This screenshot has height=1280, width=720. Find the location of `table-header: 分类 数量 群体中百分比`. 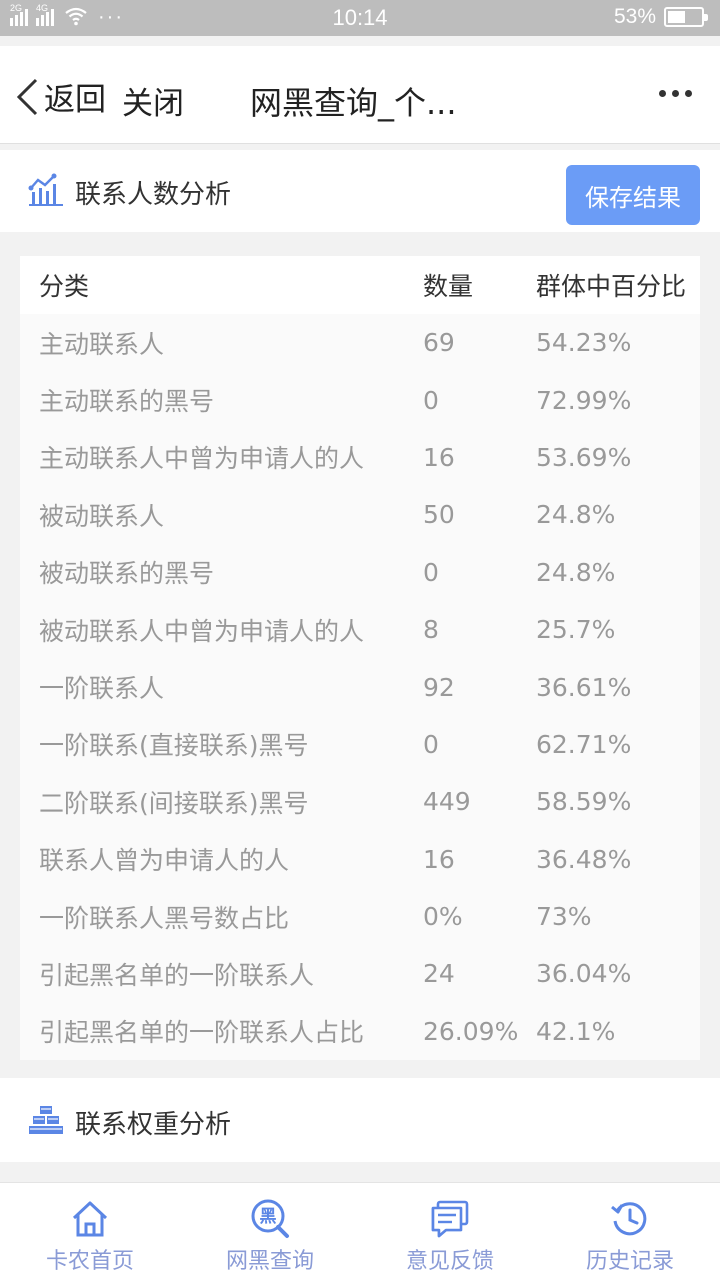

table-header: 分类 数量 群体中百分比 is located at coordinates (360, 285).